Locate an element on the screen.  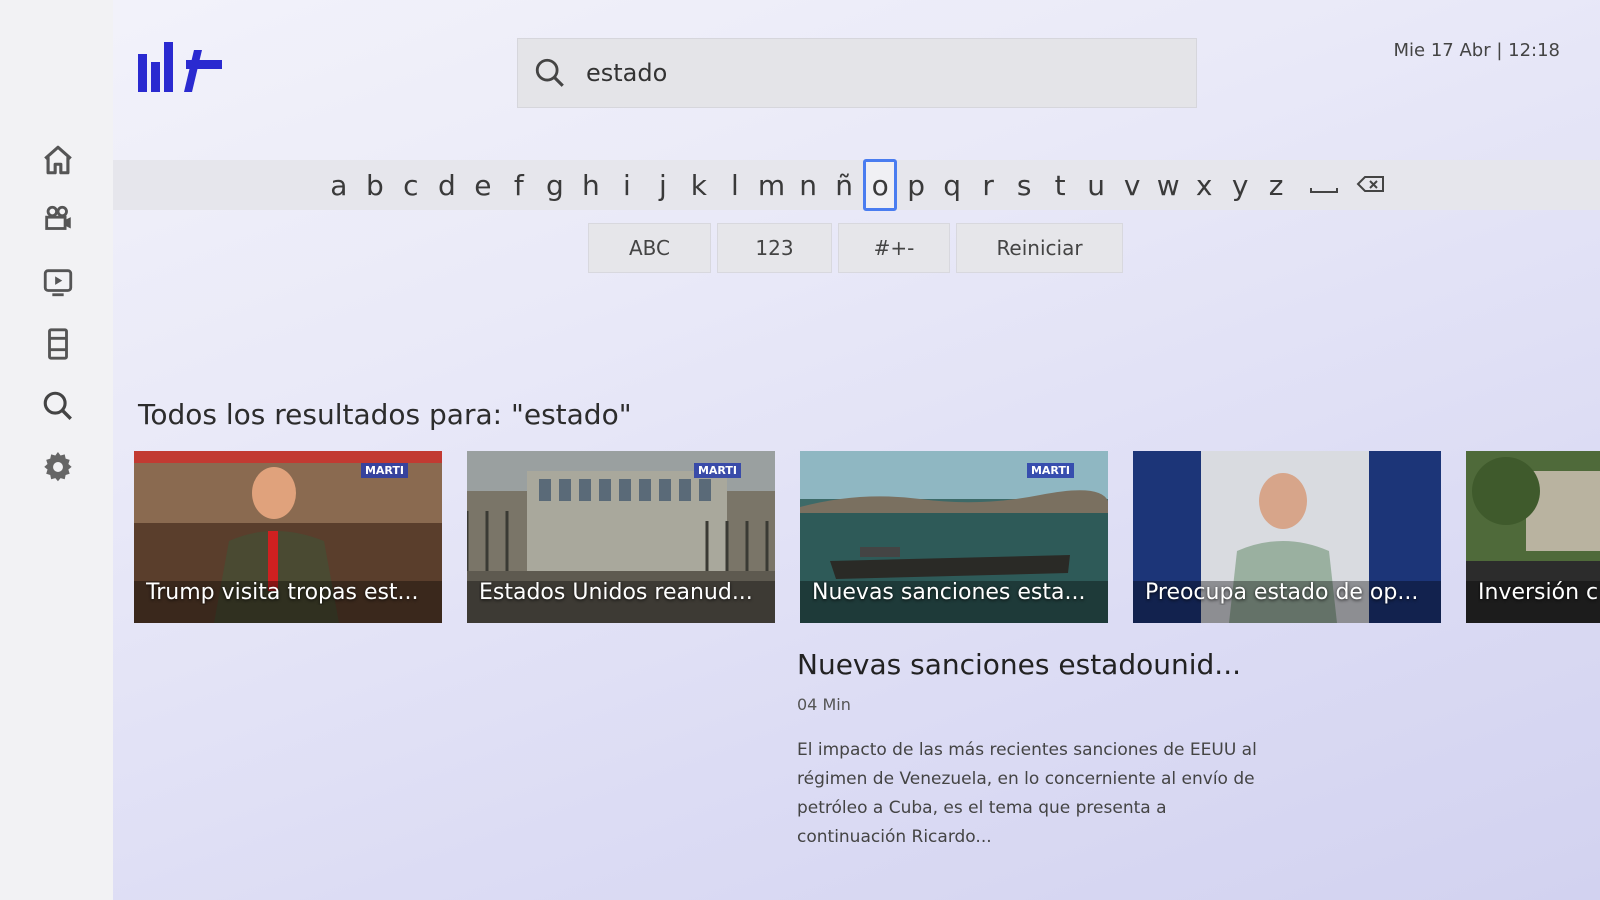
sidebar-item-movies is located at coordinates (58, 344).